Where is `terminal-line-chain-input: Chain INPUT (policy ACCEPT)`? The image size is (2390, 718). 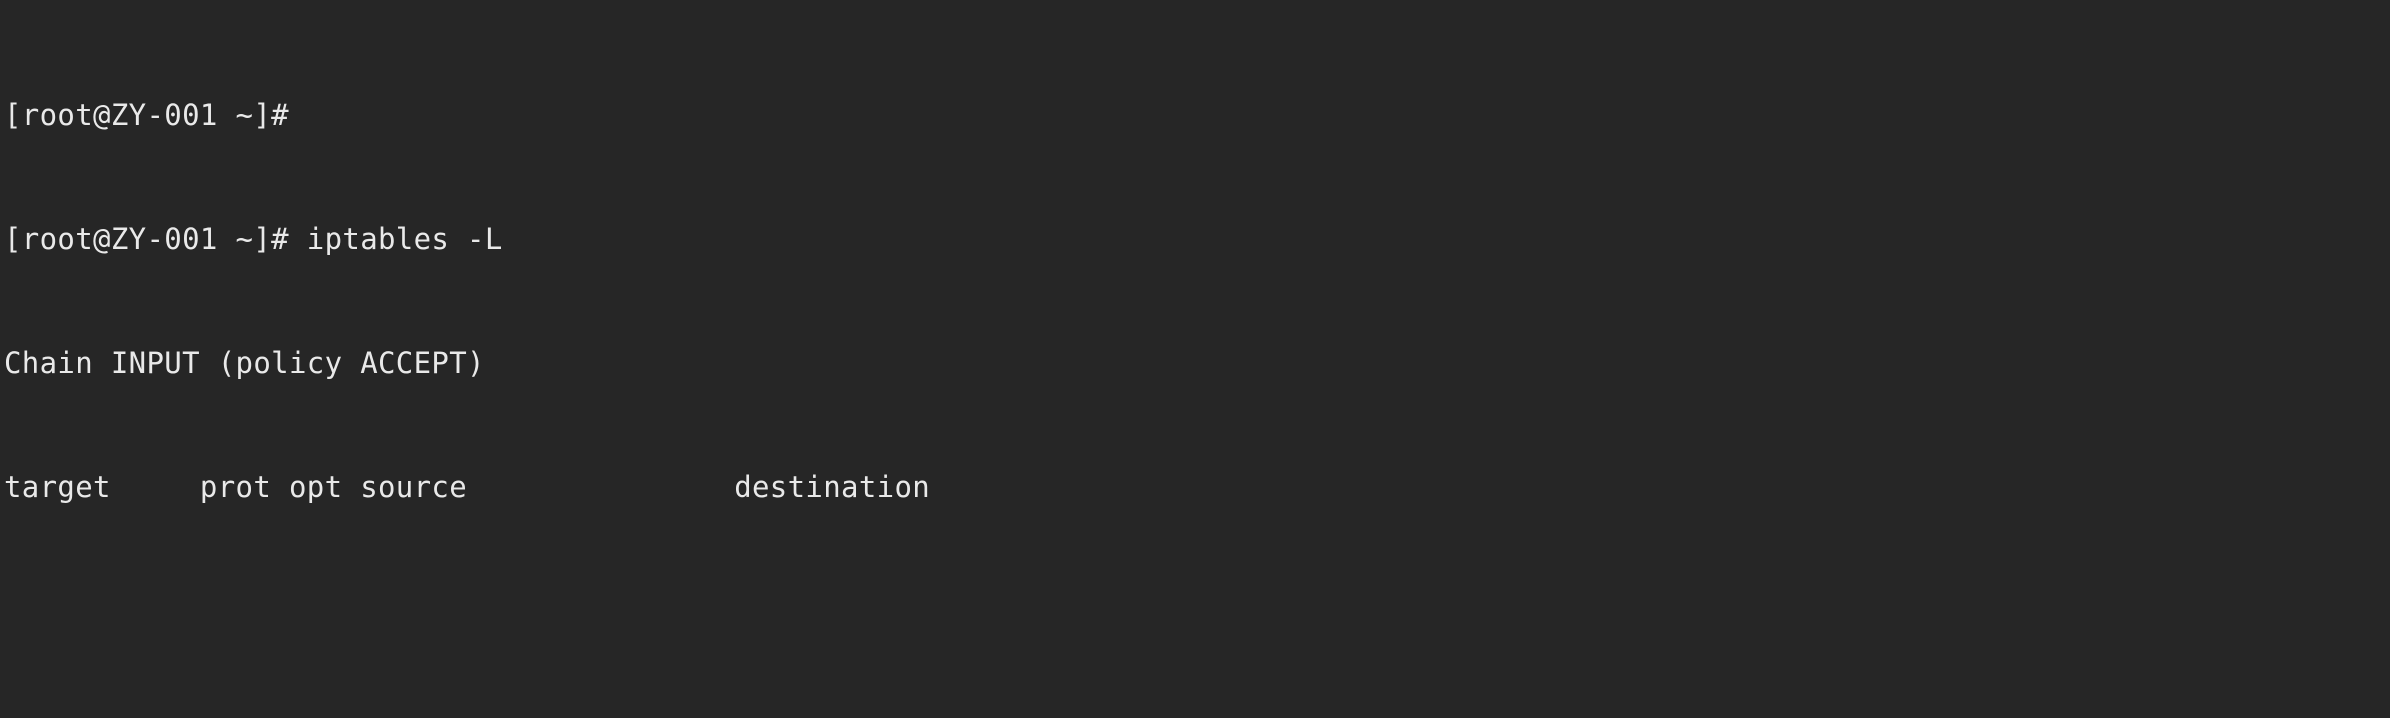 terminal-line-chain-input: Chain INPUT (policy ACCEPT) is located at coordinates (244, 362).